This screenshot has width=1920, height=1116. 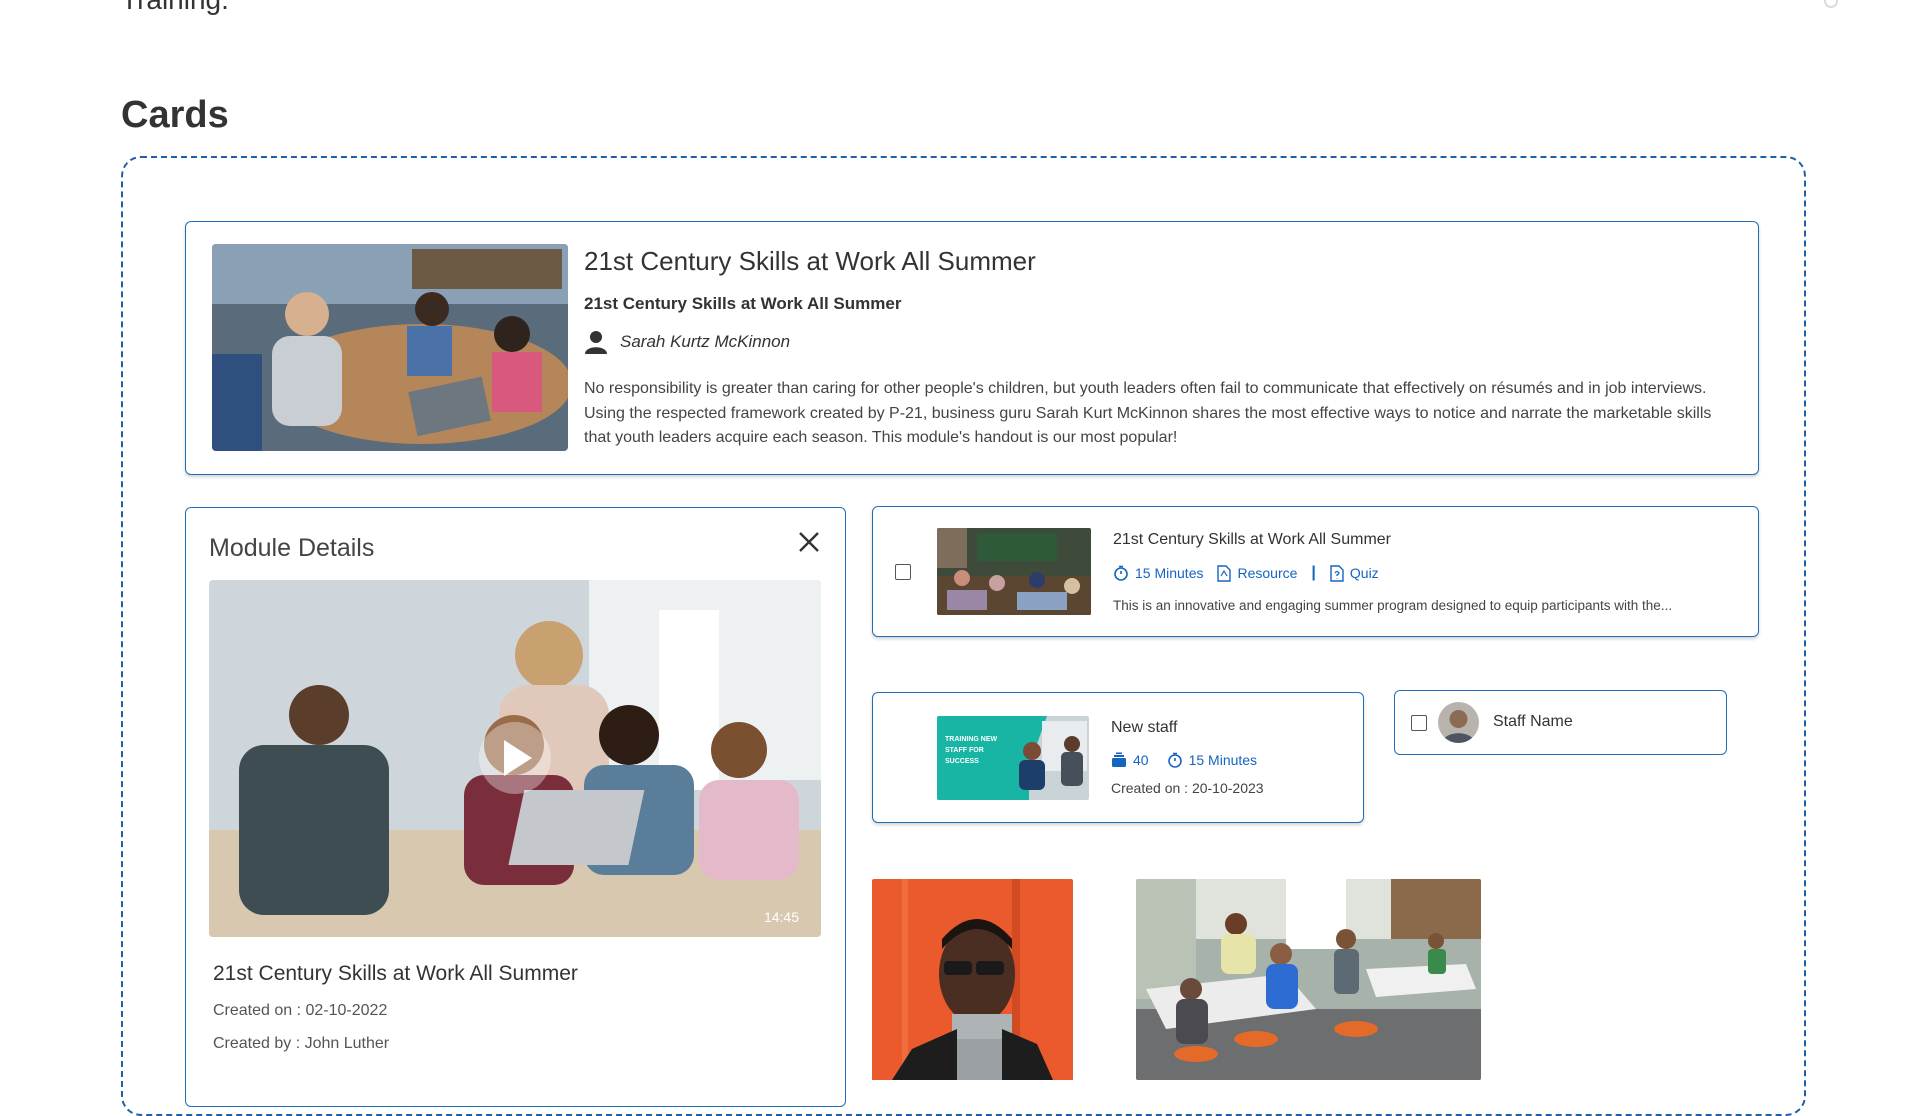 What do you see at coordinates (395, 973) in the screenshot?
I see `module-title: 21st Century Skills at Work All Summer` at bounding box center [395, 973].